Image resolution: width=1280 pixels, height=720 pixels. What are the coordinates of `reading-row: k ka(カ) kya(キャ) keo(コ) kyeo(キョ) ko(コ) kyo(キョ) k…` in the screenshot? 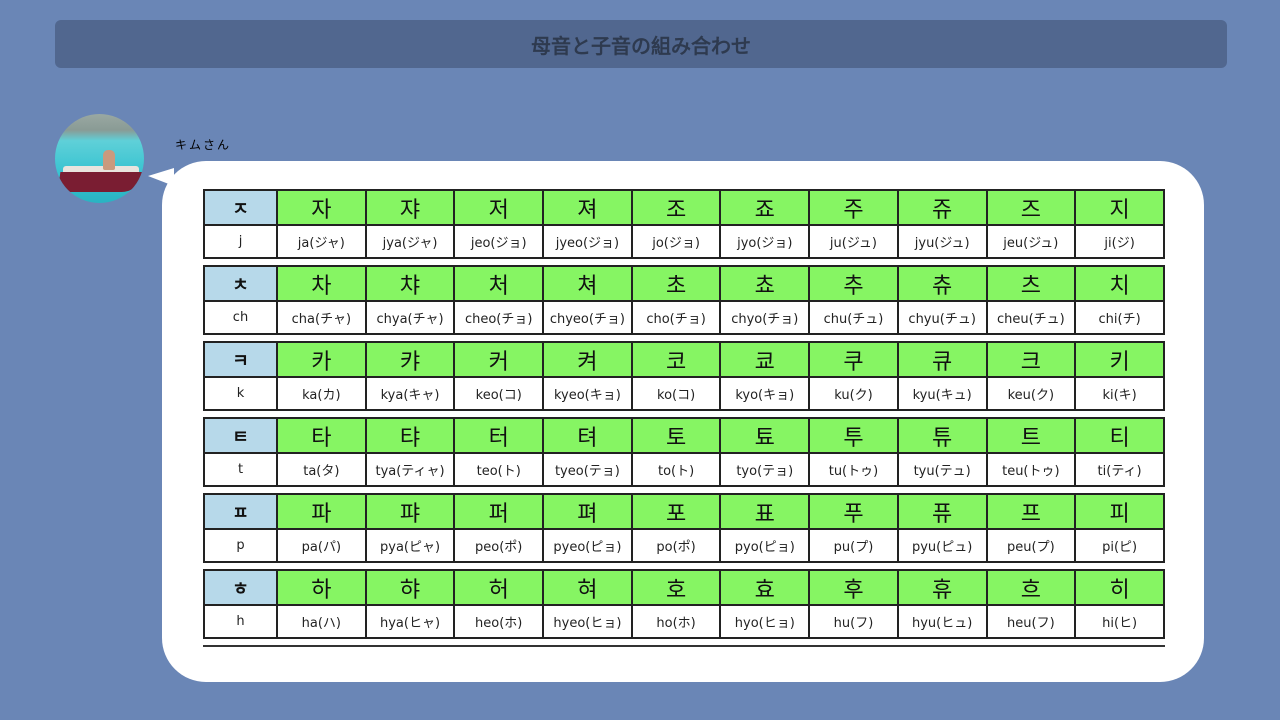 It's located at (684, 393).